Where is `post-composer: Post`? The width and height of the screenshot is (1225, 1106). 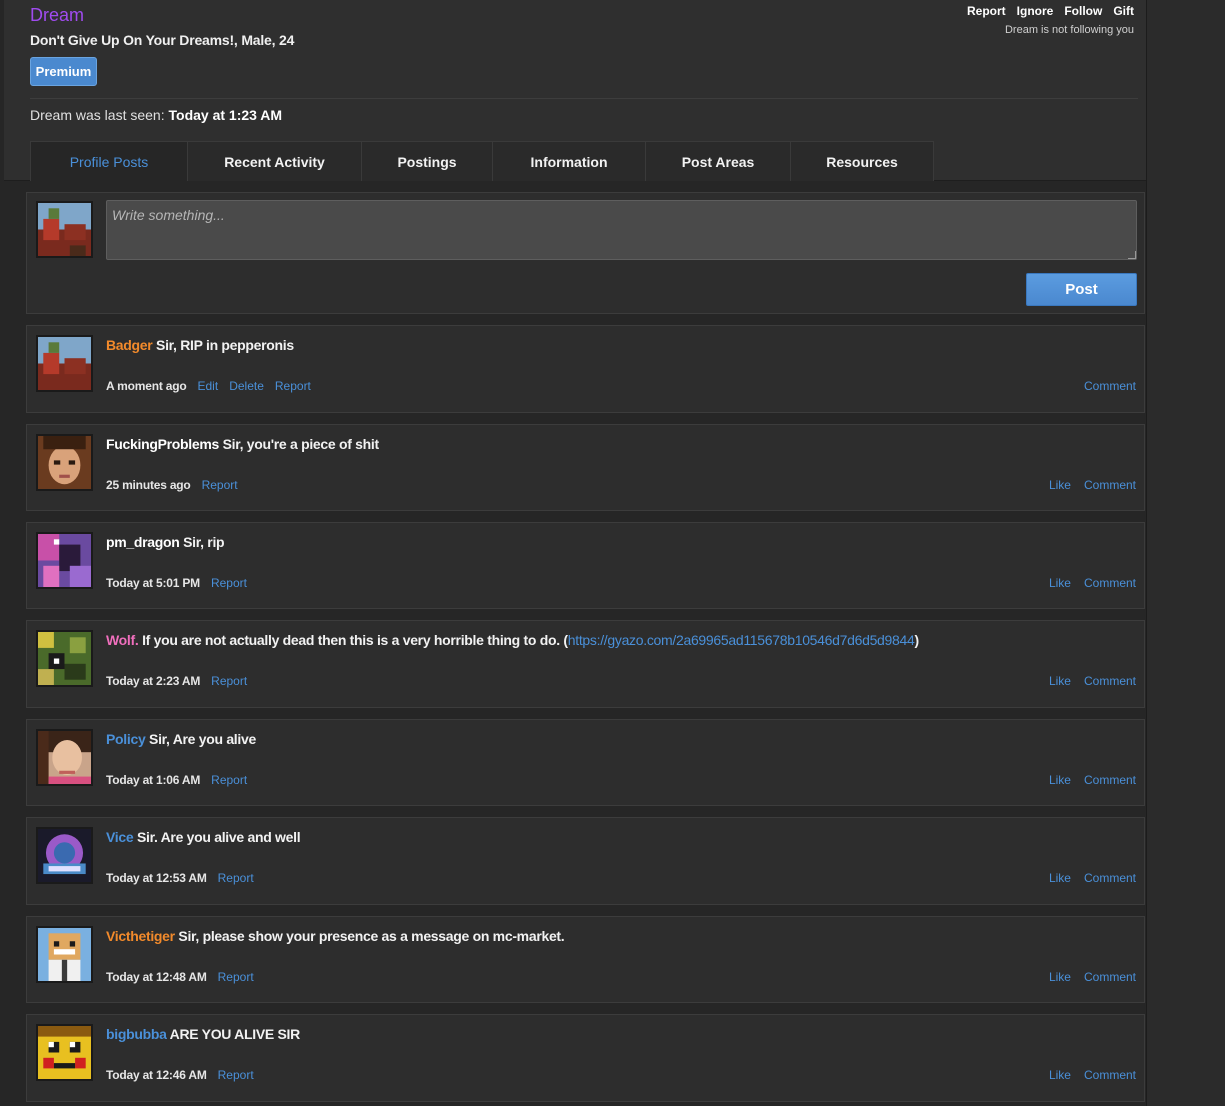 post-composer: Post is located at coordinates (585, 253).